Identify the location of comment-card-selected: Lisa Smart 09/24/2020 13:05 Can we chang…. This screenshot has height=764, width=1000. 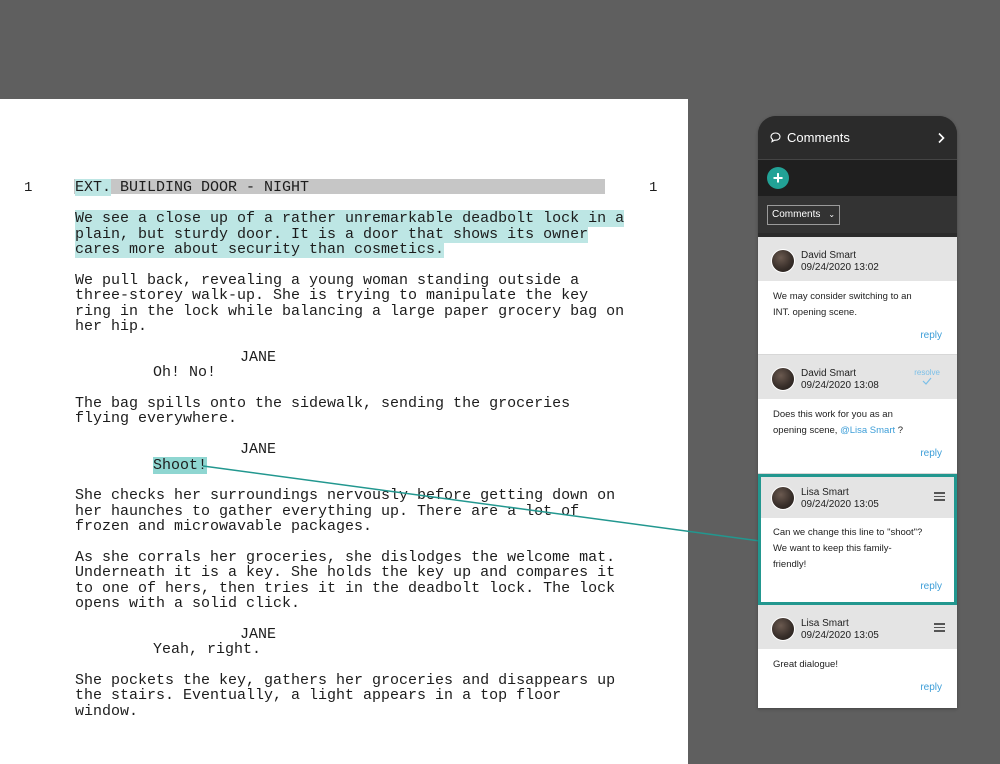
(857, 539).